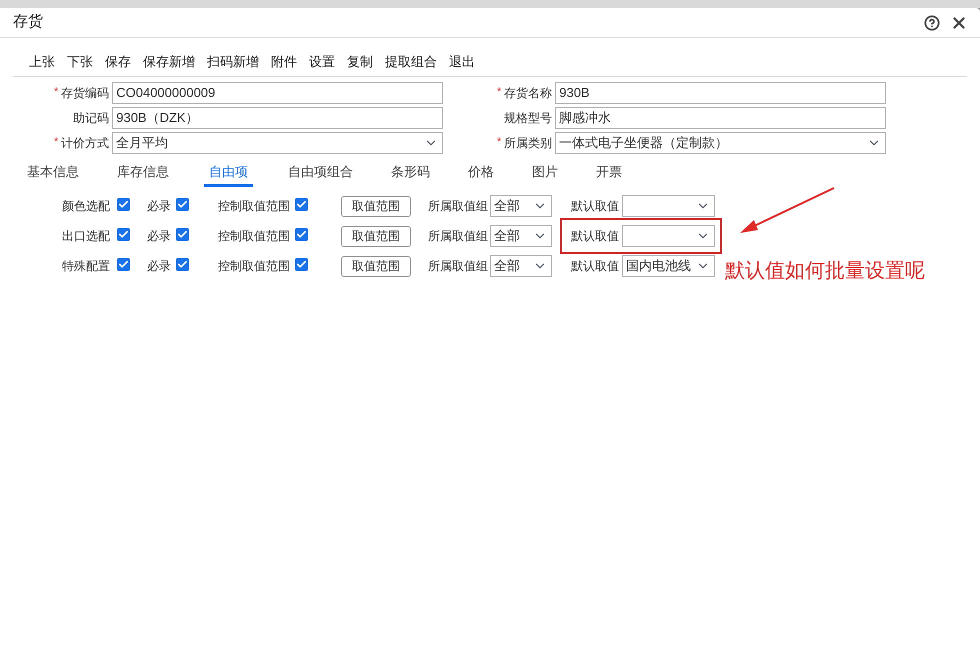 This screenshot has height=645, width=980. What do you see at coordinates (410, 173) in the screenshot?
I see `tab: 条形码` at bounding box center [410, 173].